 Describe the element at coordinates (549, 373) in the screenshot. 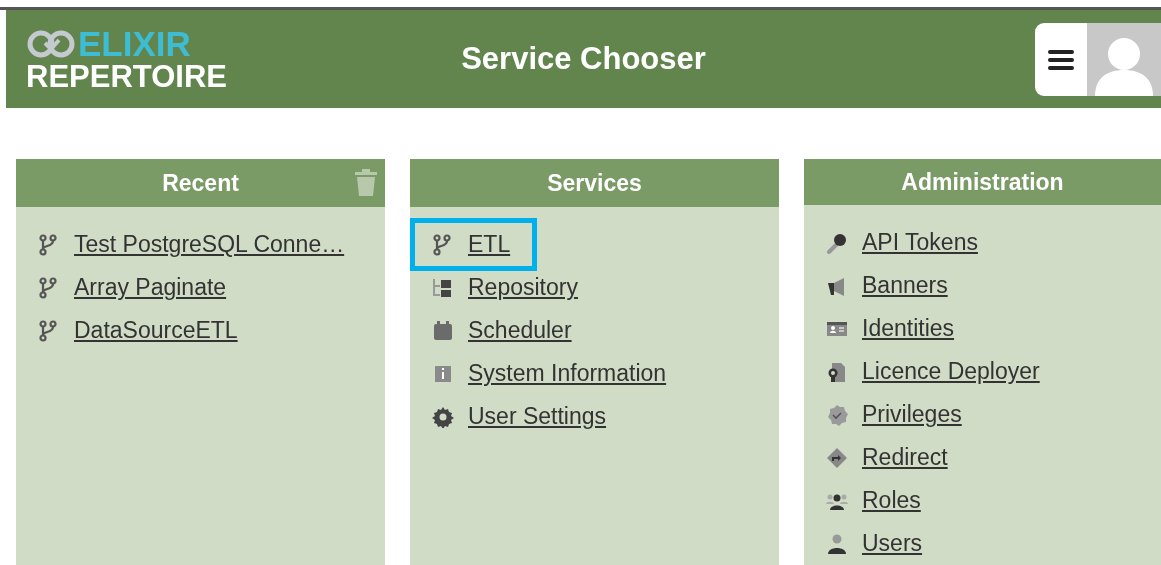

I see `service-link: System Information` at that location.